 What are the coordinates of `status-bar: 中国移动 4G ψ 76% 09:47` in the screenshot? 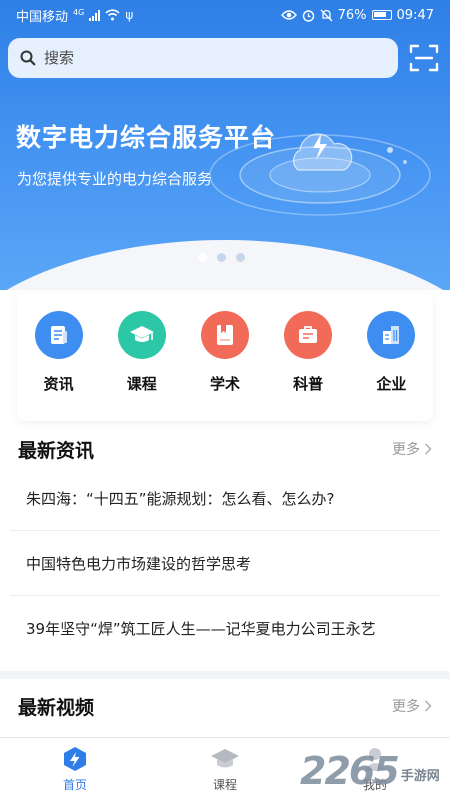 It's located at (225, 15).